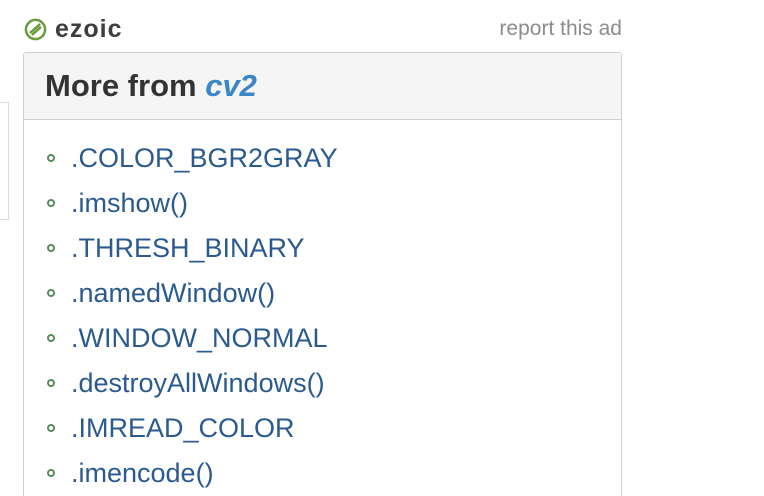 The height and width of the screenshot is (496, 764). I want to click on related-link: .destroyAllWindows(), so click(198, 383).